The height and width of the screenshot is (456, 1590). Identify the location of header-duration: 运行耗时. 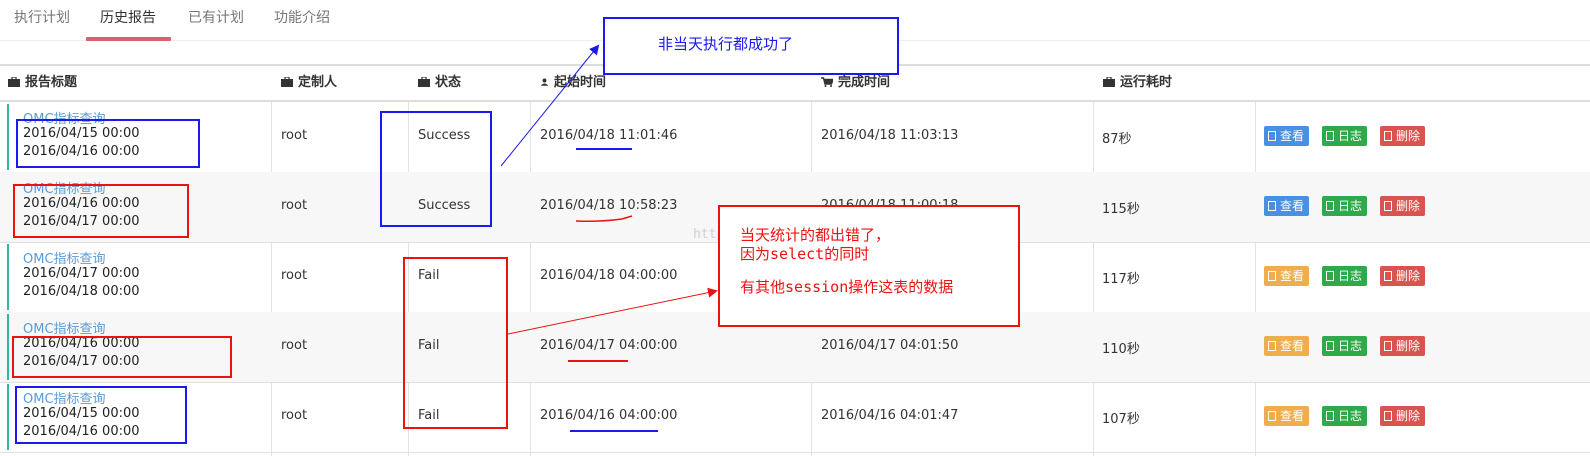
(1137, 83).